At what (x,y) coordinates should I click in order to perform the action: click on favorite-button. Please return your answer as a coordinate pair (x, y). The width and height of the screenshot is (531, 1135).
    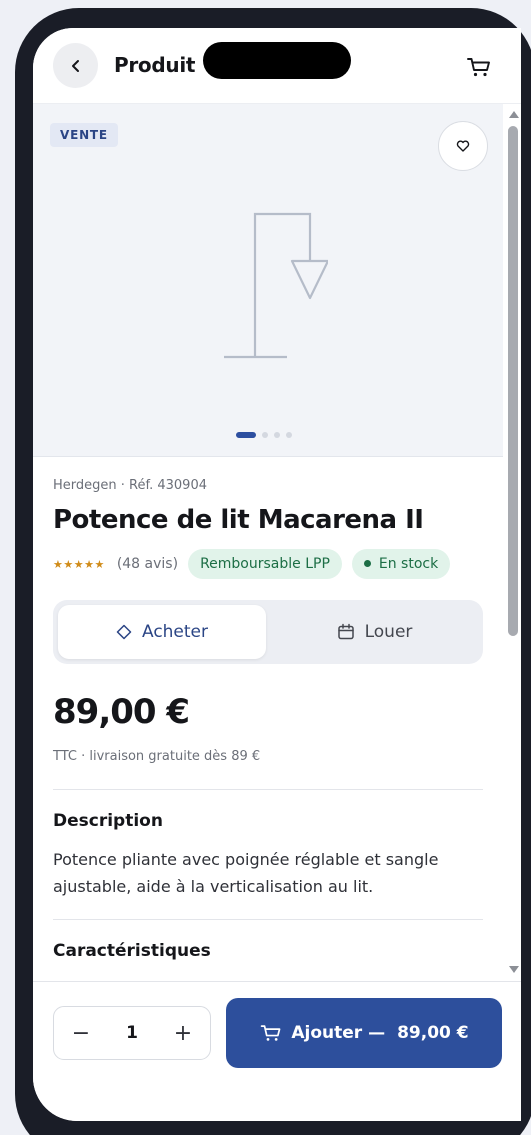
    Looking at the image, I should click on (463, 146).